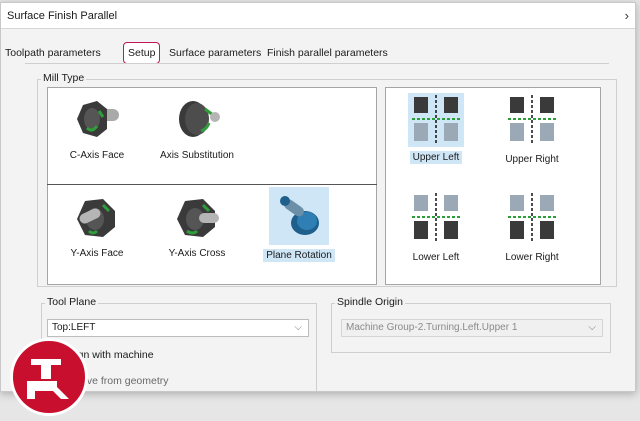 This screenshot has width=640, height=421. I want to click on c-axis-face-icon, so click(98, 119).